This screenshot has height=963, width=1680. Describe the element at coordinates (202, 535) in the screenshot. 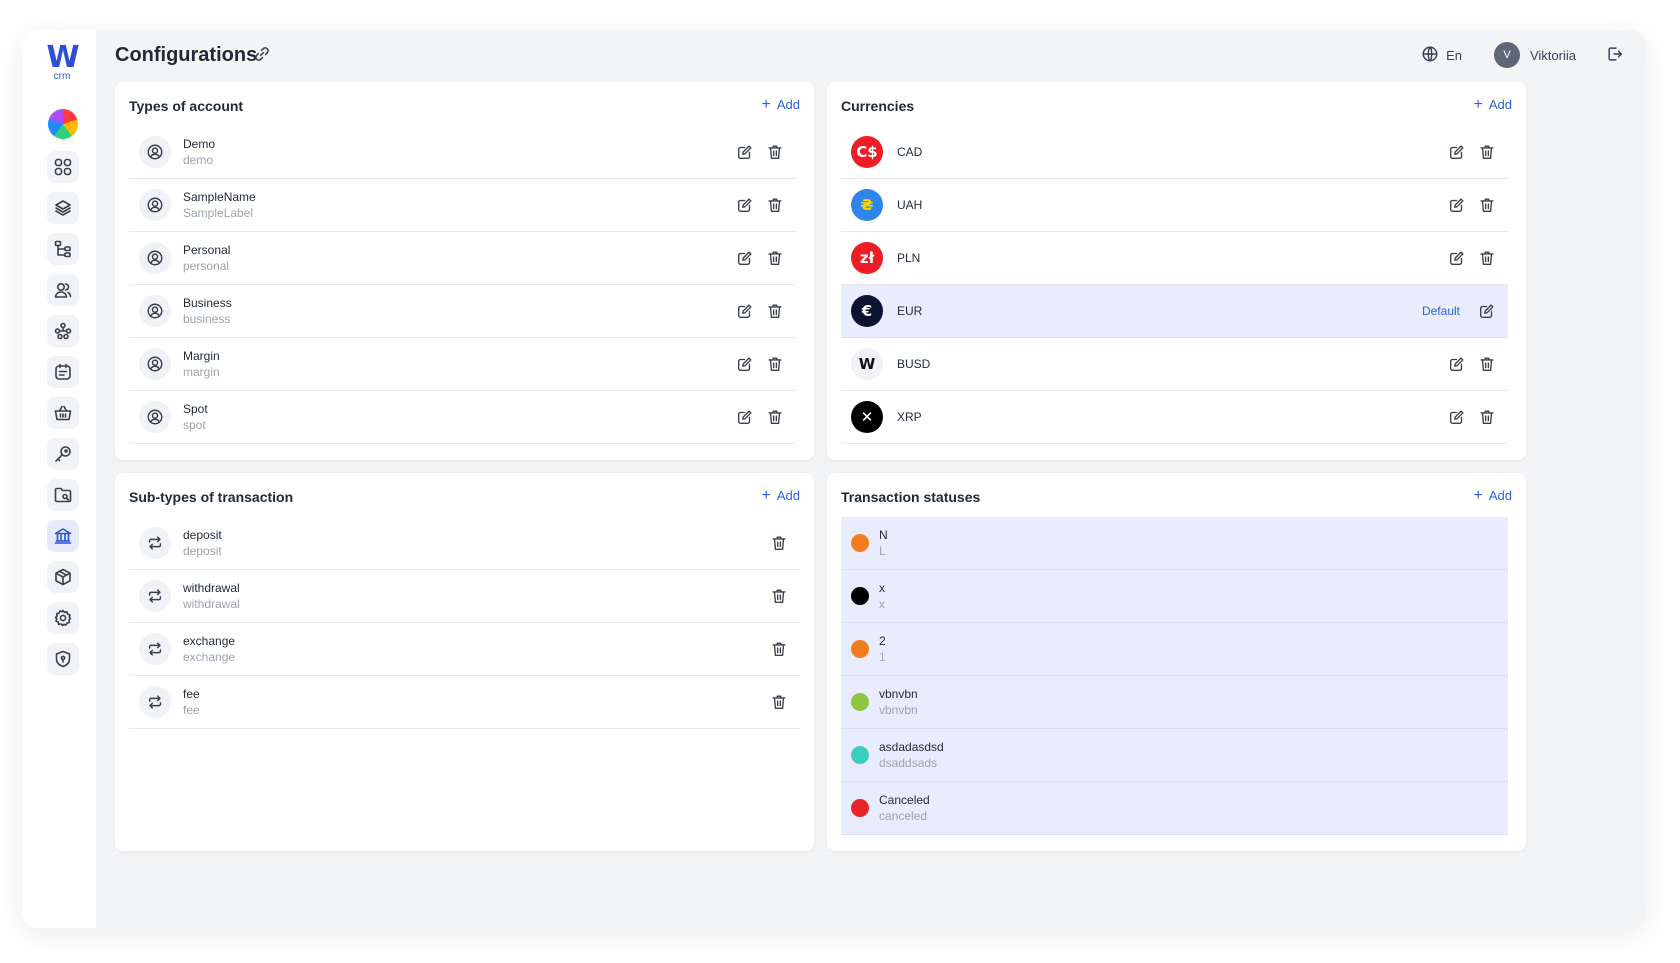

I see `item-name: deposit` at that location.